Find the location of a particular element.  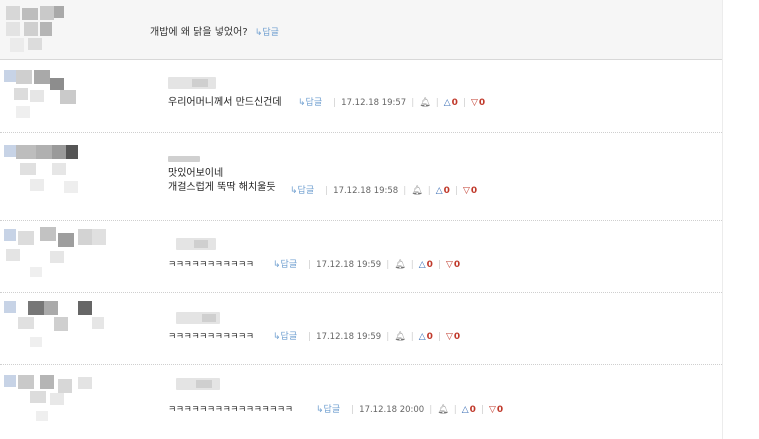

right-border is located at coordinates (722, 219).